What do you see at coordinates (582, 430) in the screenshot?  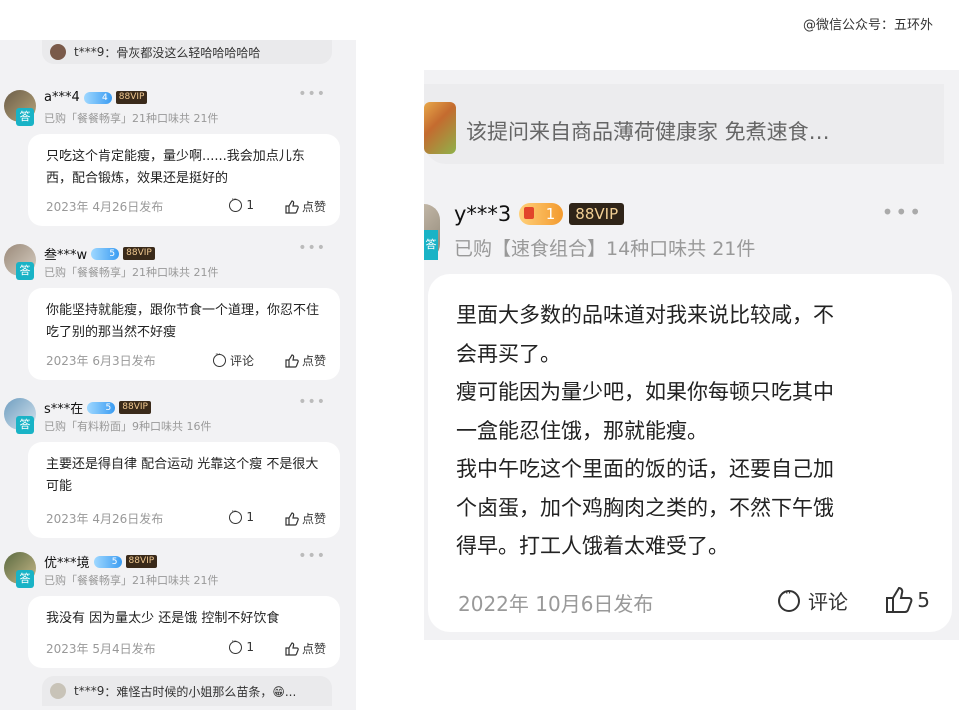 I see `review-line: 一盒能忍住饿，那就能瘦。` at bounding box center [582, 430].